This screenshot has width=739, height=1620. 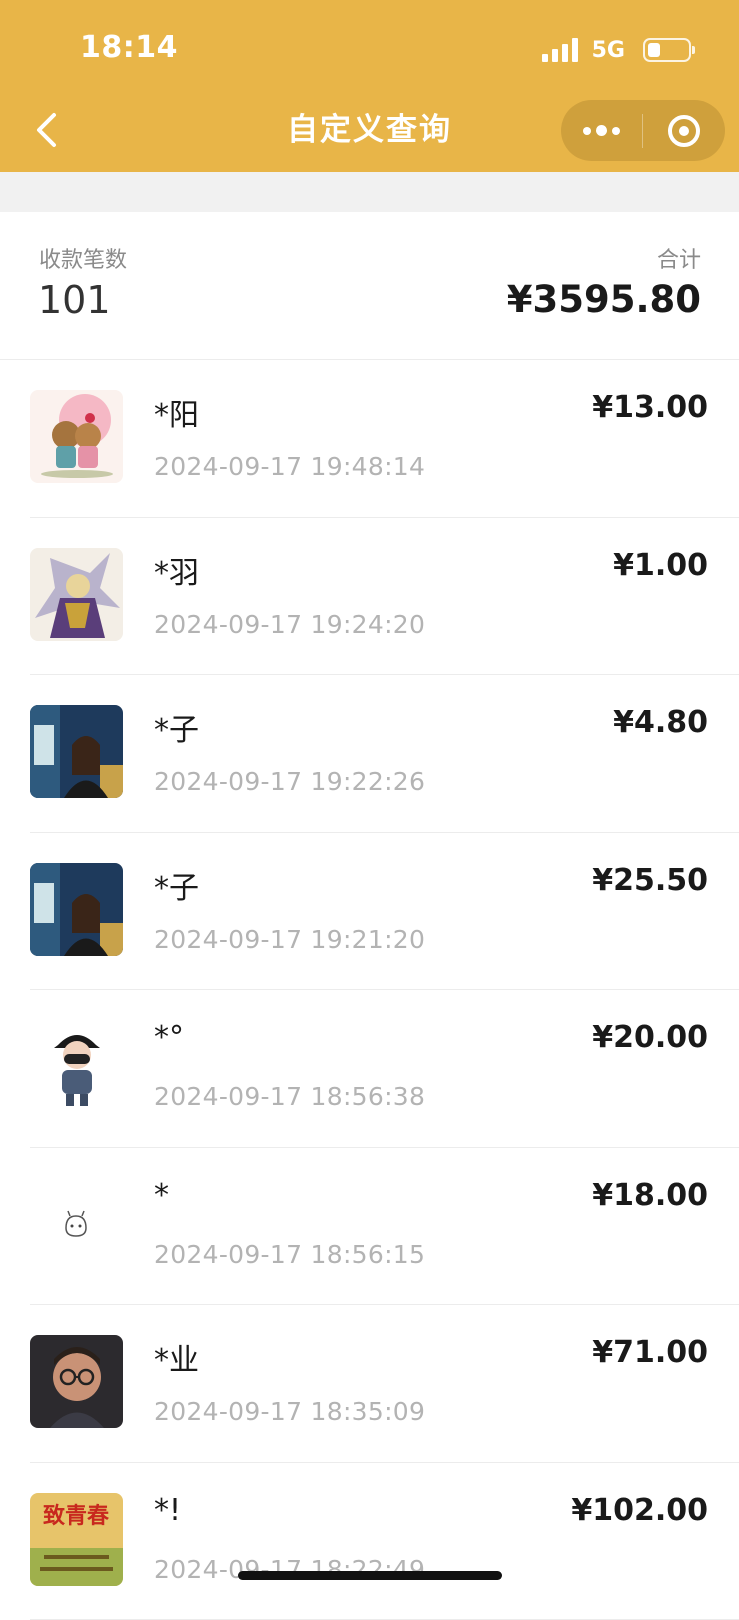 What do you see at coordinates (289, 1411) in the screenshot?
I see `payment-time: 2024-09-17 18:35:09` at bounding box center [289, 1411].